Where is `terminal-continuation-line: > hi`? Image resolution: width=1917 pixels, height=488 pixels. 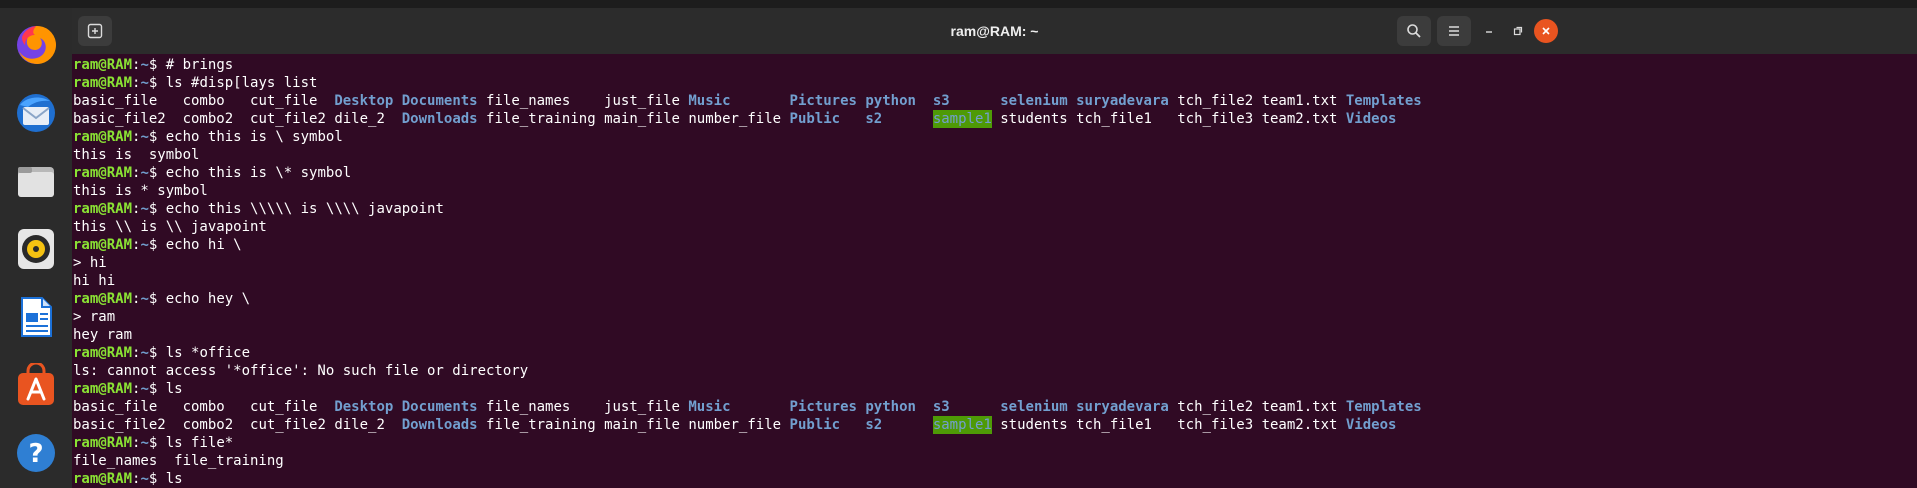 terminal-continuation-line: > hi is located at coordinates (90, 263).